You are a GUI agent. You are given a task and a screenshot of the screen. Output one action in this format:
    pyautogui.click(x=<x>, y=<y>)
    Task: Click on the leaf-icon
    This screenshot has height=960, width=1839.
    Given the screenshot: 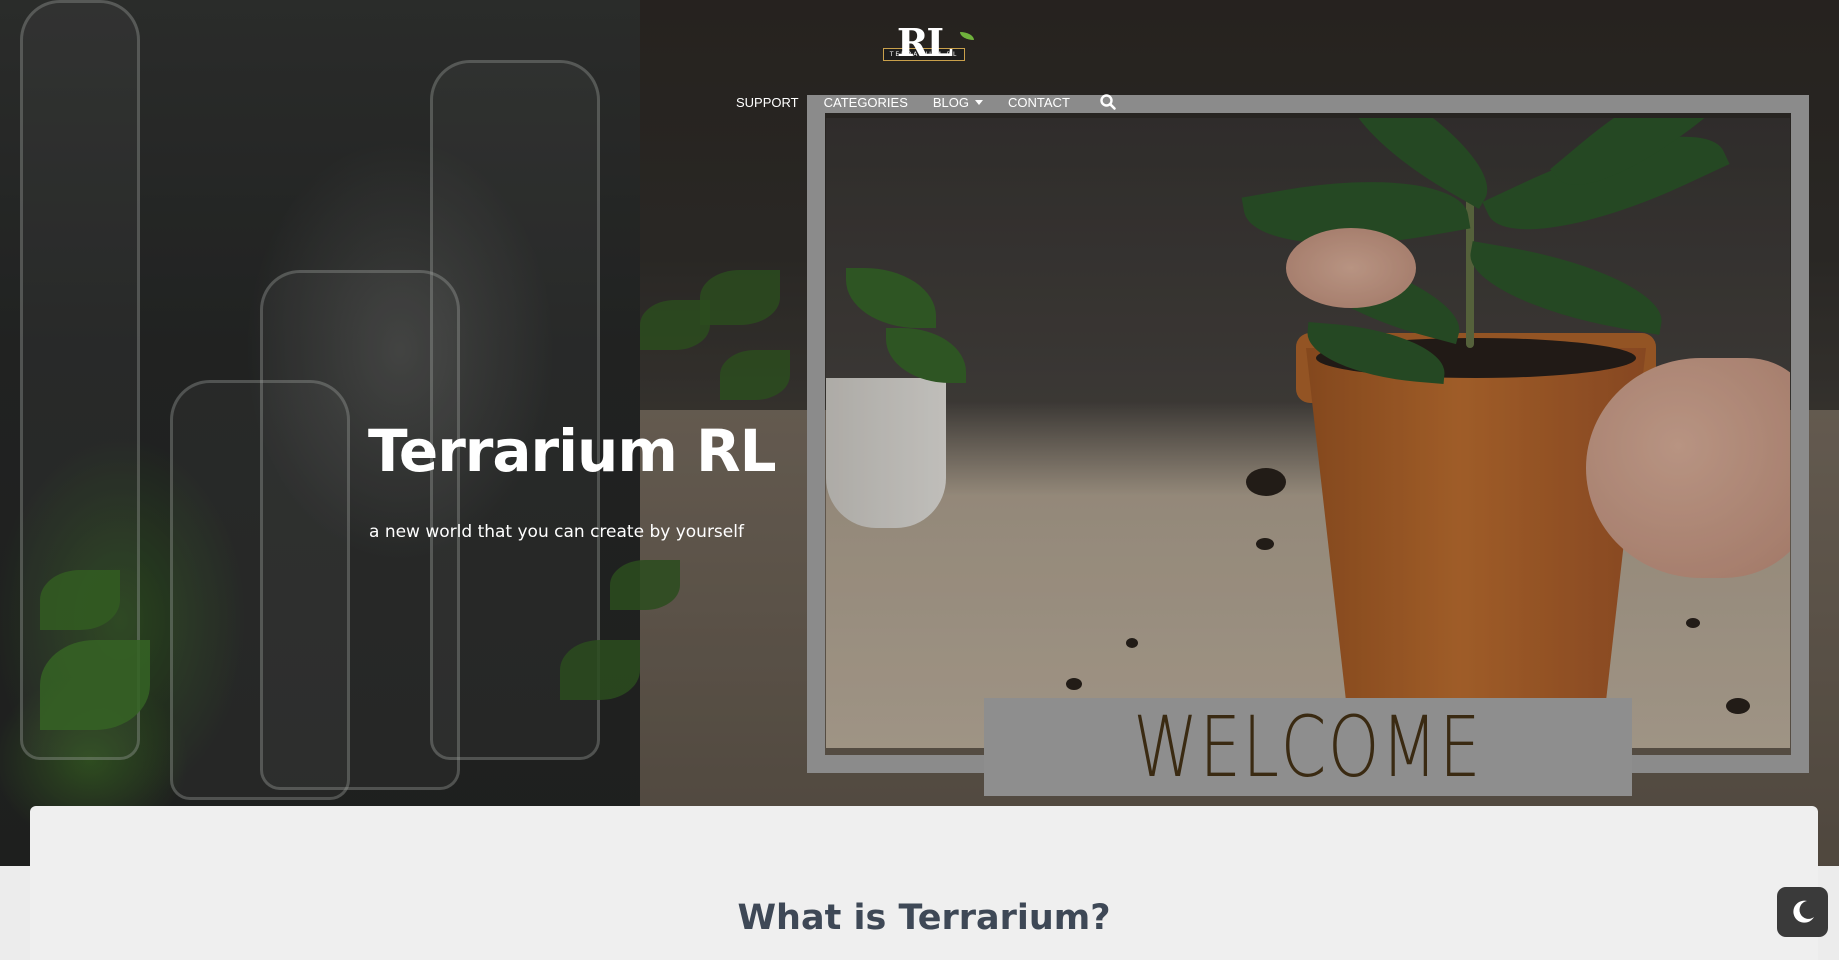 What is the action you would take?
    pyautogui.click(x=967, y=36)
    